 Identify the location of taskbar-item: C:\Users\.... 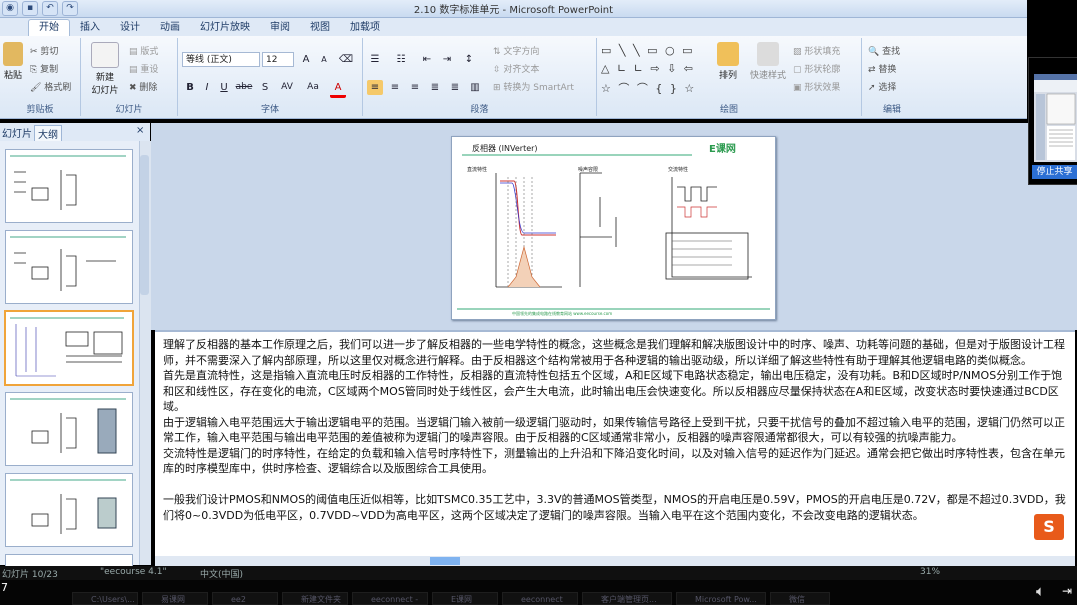
(105, 598).